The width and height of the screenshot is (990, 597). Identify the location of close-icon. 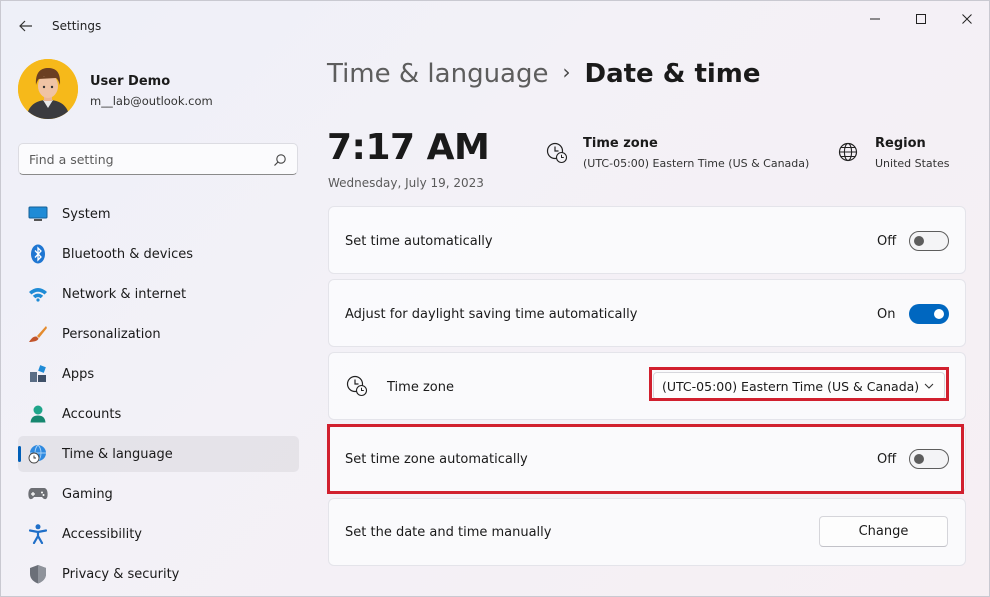
(967, 19).